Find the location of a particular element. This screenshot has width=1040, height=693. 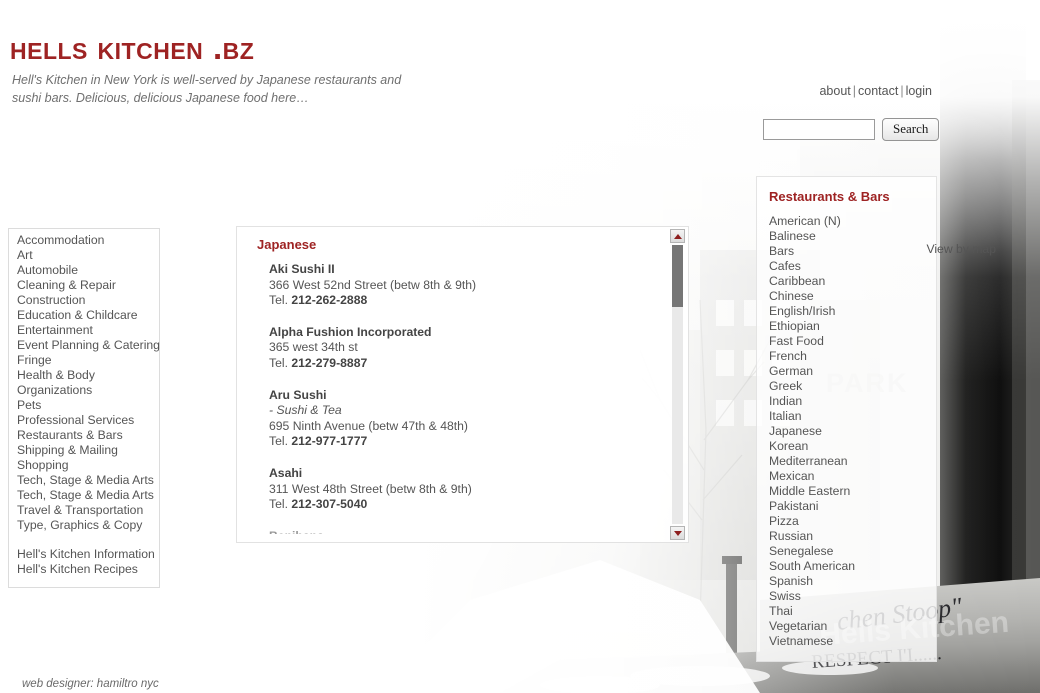

sidebar-item-entertainment: Entertainment is located at coordinates (84, 330).